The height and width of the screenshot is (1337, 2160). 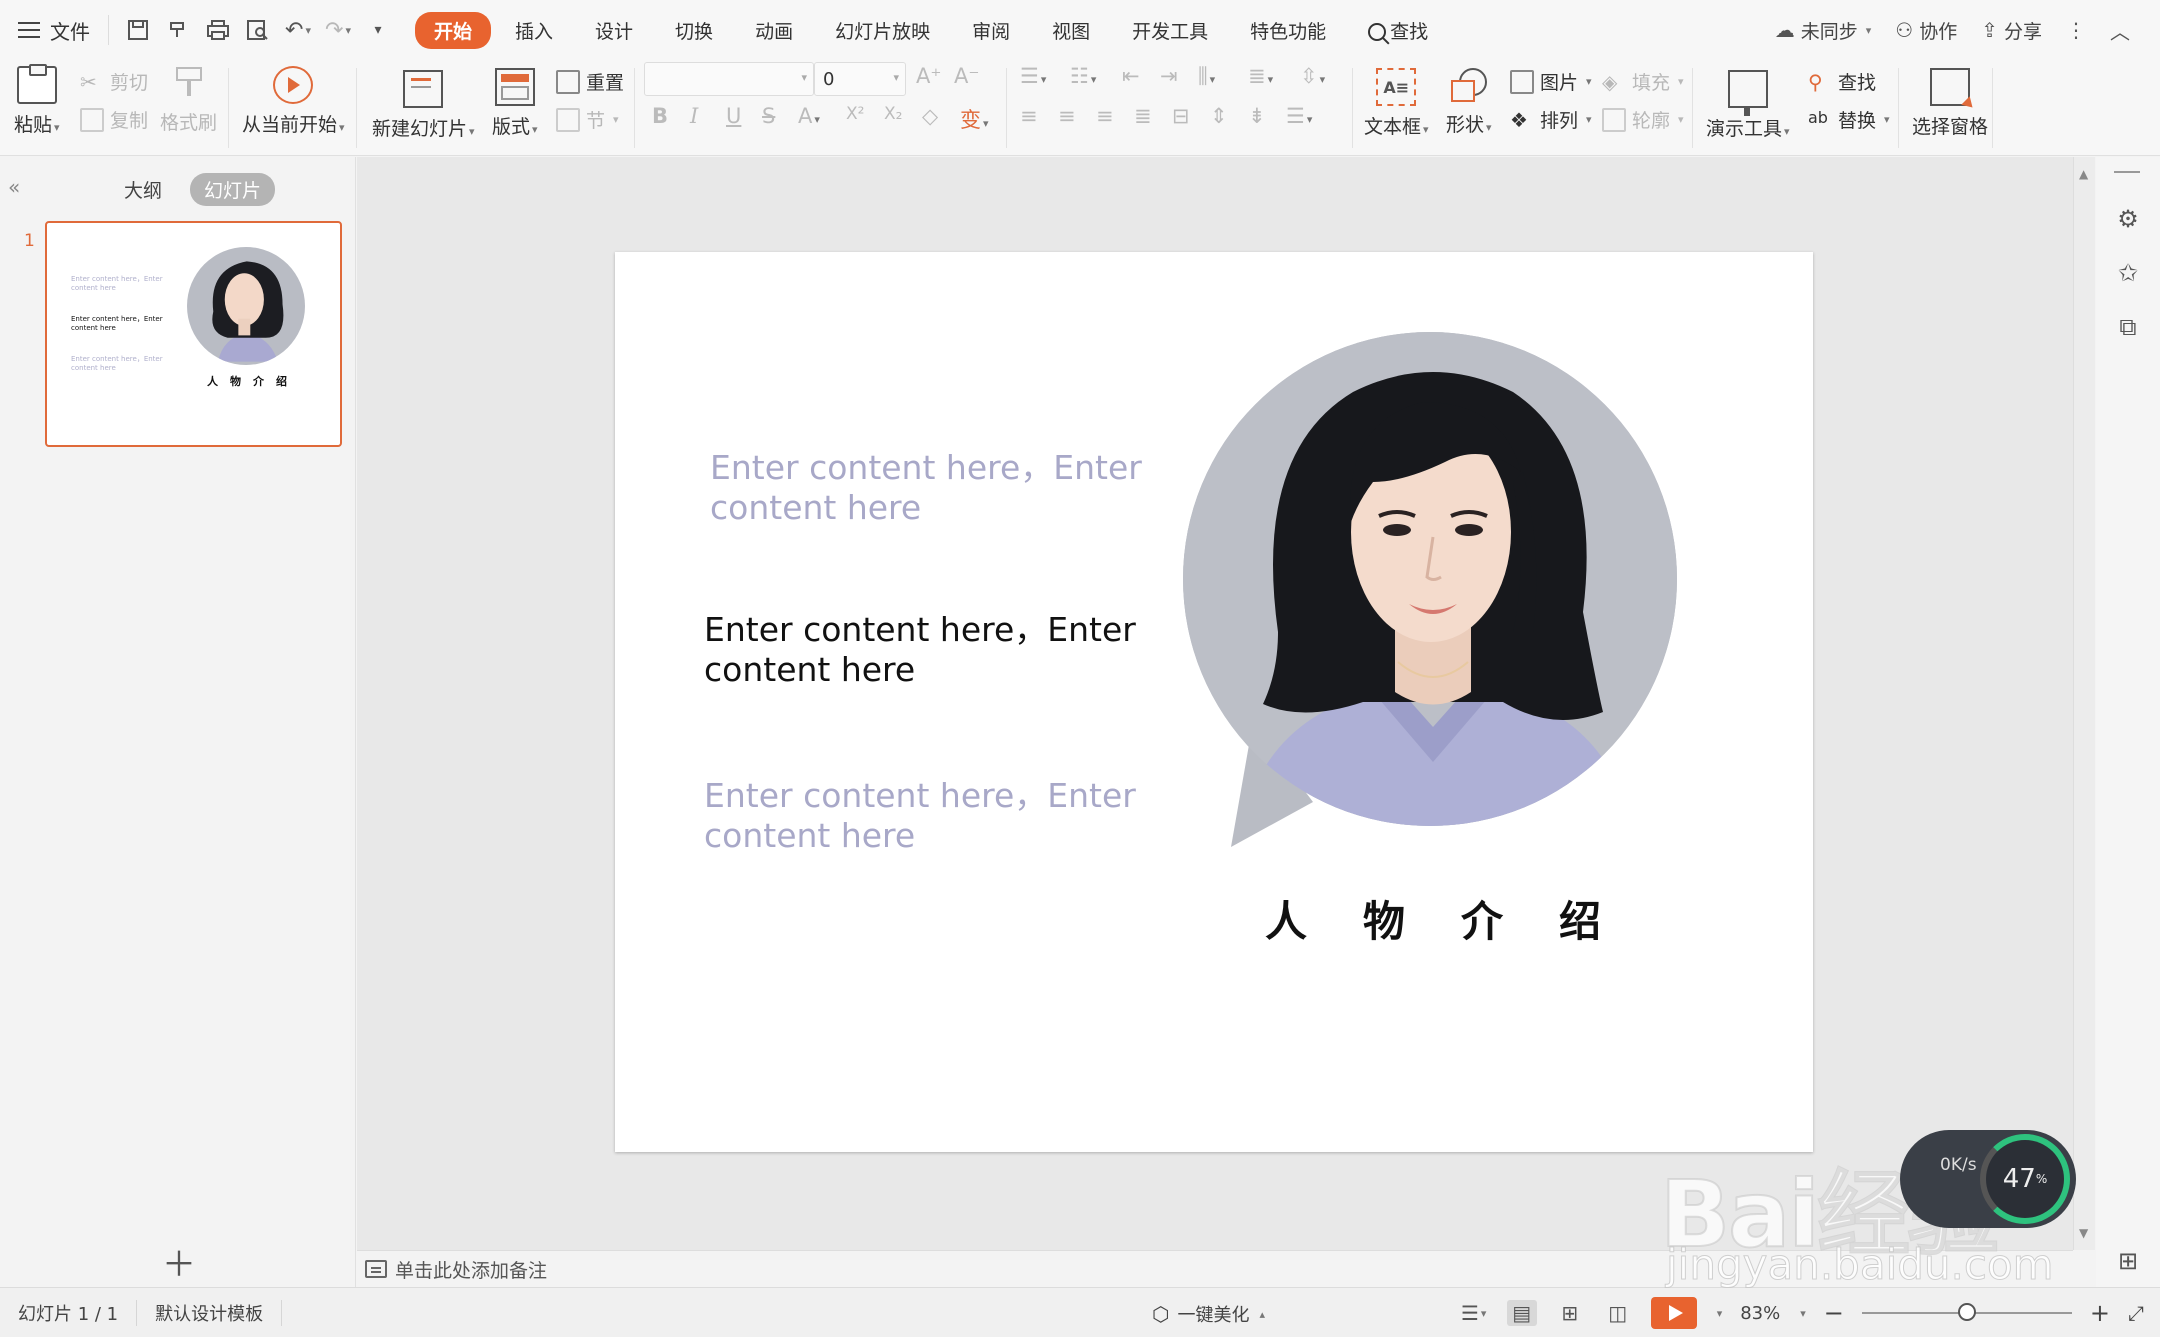 I want to click on shape-button: 形状 ▾, so click(x=1469, y=100).